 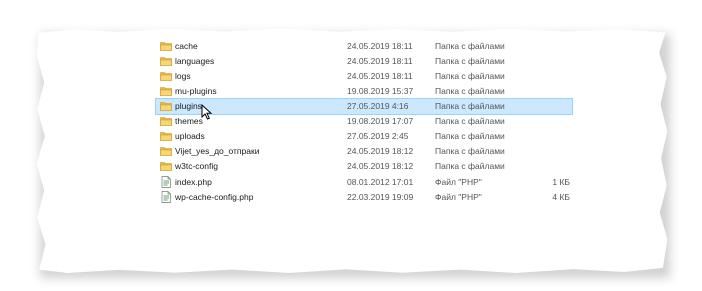 What do you see at coordinates (214, 197) in the screenshot?
I see `file-name: wp-cache-config.php` at bounding box center [214, 197].